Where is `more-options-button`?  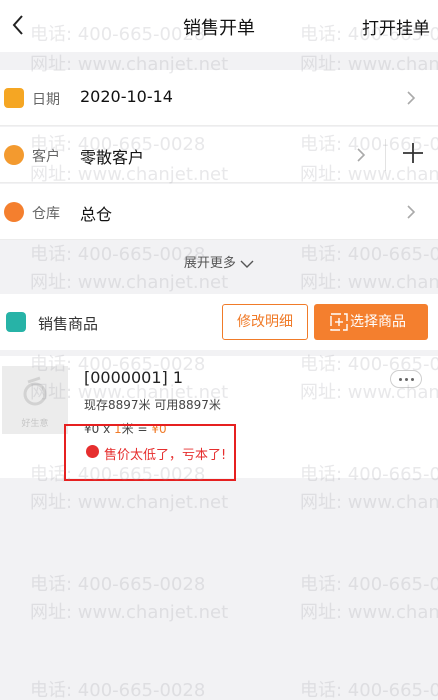 more-options-button is located at coordinates (406, 379).